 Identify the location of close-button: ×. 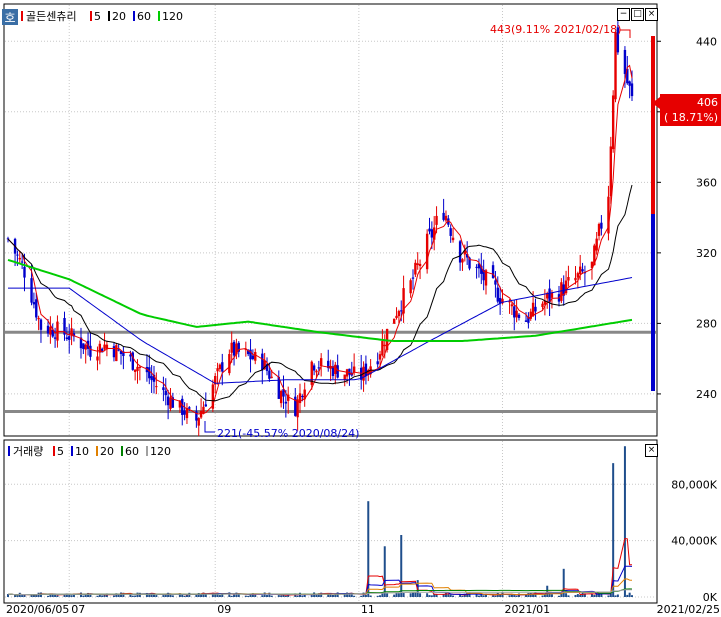
(651, 14).